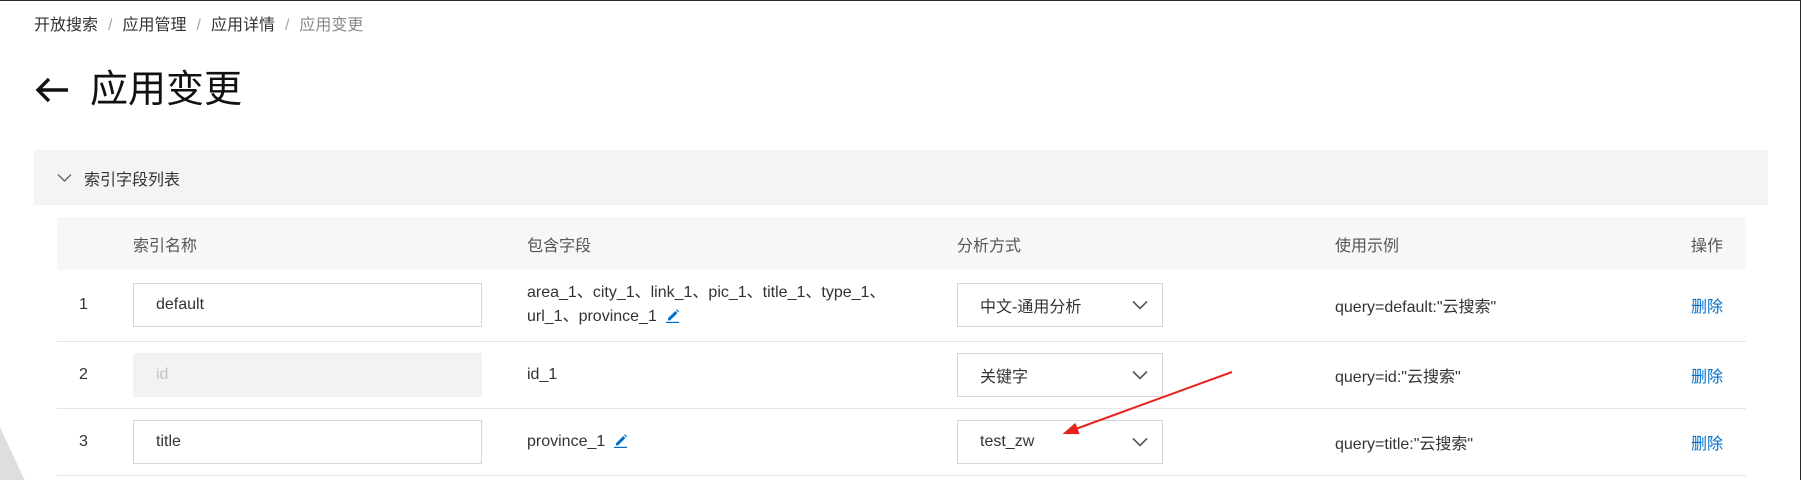 The image size is (1801, 480). I want to click on row-index: 3, so click(95, 442).